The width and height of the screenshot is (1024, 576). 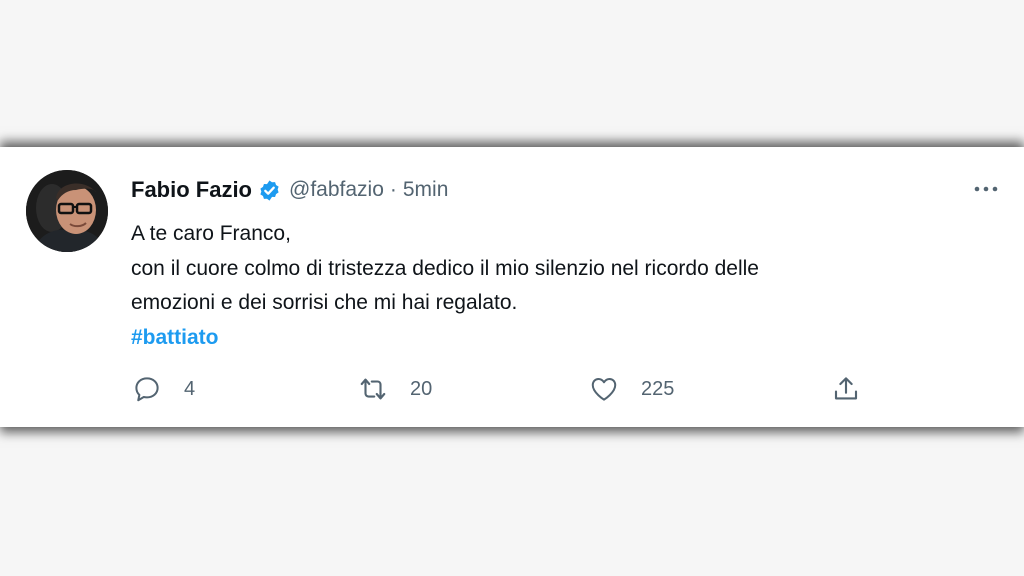 I want to click on more-icon, so click(x=986, y=189).